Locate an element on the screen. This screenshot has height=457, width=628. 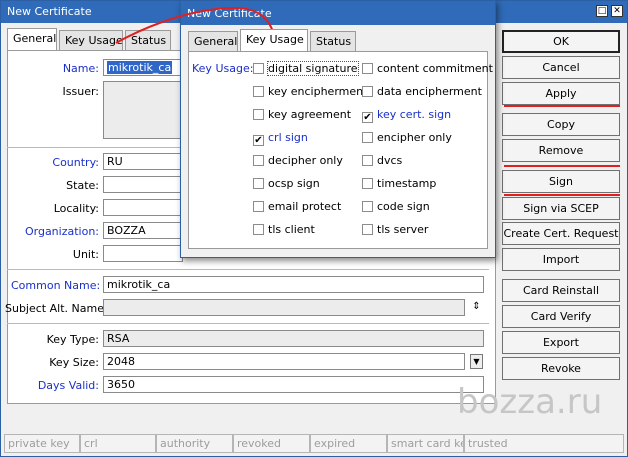
remove-button: Remove is located at coordinates (561, 150).